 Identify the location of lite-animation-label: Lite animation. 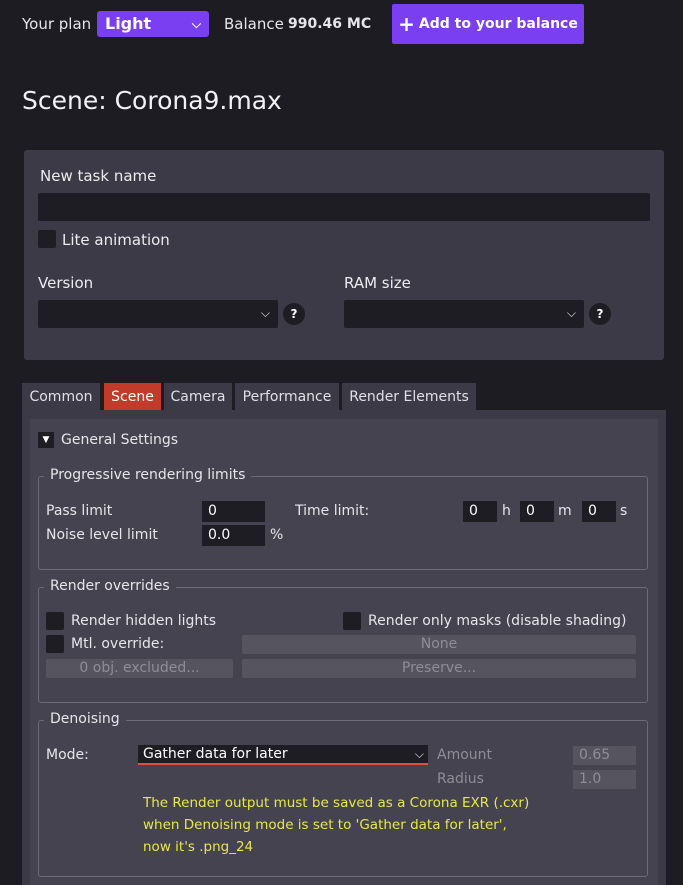
(116, 240).